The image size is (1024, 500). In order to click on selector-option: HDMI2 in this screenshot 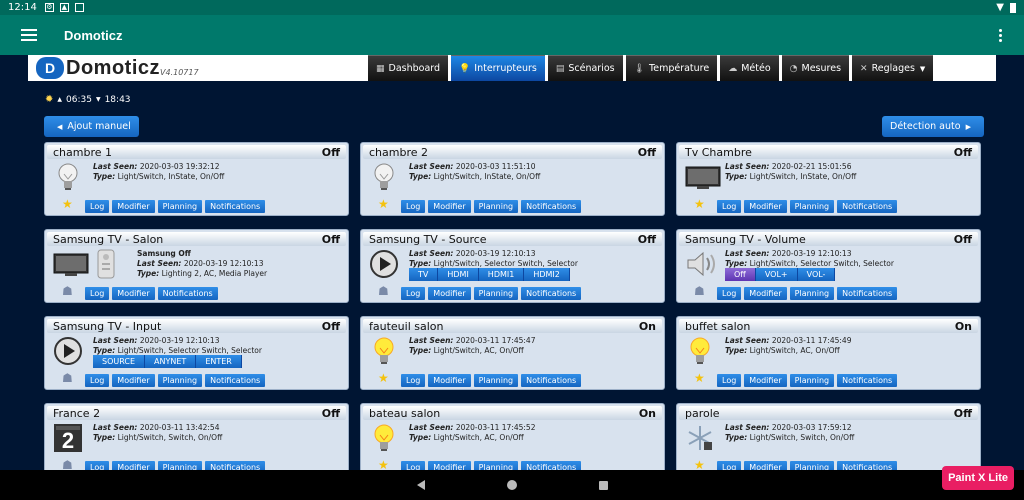, I will do `click(547, 274)`.